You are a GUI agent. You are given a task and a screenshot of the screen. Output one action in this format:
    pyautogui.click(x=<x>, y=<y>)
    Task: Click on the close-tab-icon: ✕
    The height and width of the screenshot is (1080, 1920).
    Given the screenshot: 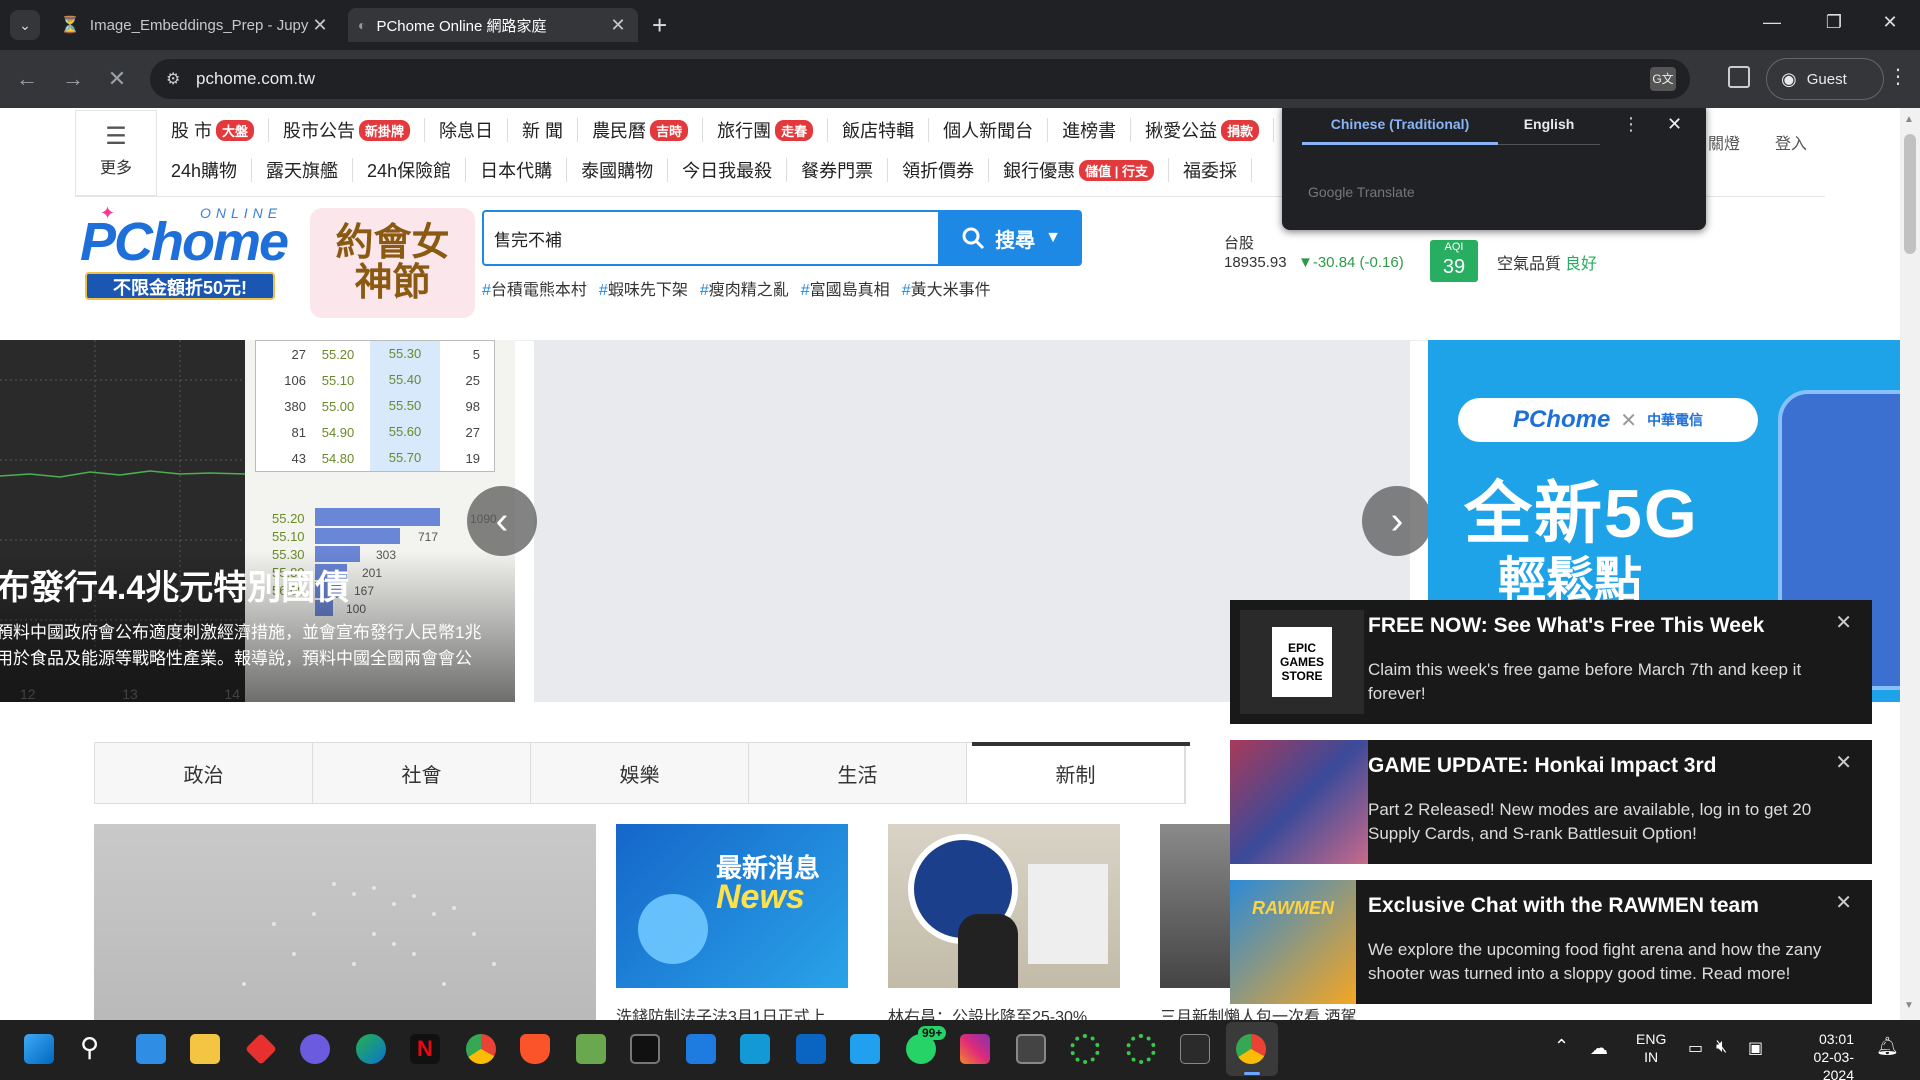 What is the action you would take?
    pyautogui.click(x=618, y=25)
    